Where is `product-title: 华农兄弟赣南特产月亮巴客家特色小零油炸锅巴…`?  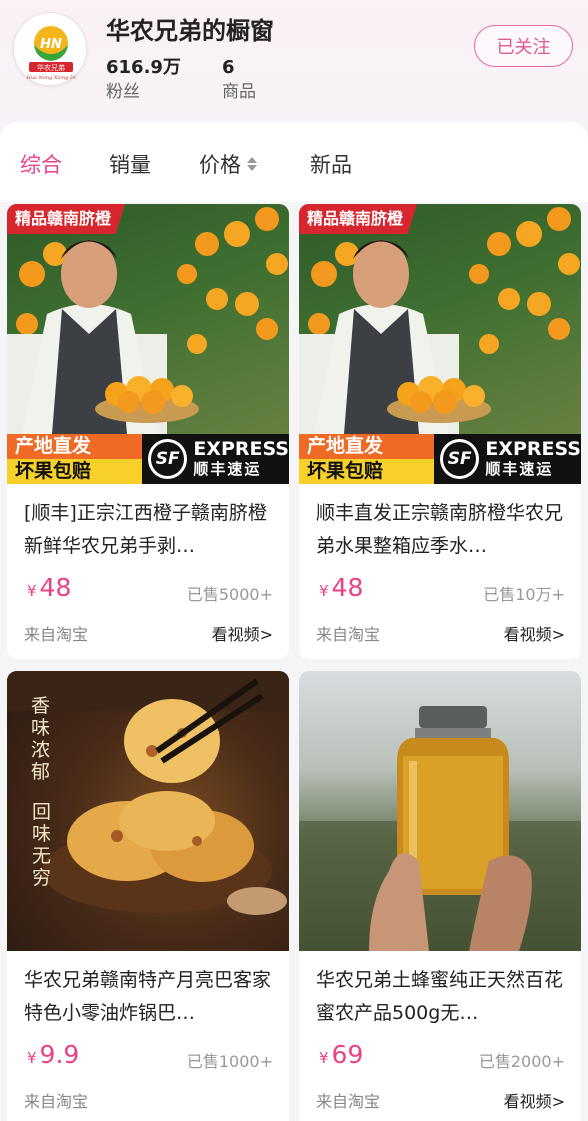 product-title: 华农兄弟赣南特产月亮巴客家特色小零油炸锅巴… is located at coordinates (148, 996).